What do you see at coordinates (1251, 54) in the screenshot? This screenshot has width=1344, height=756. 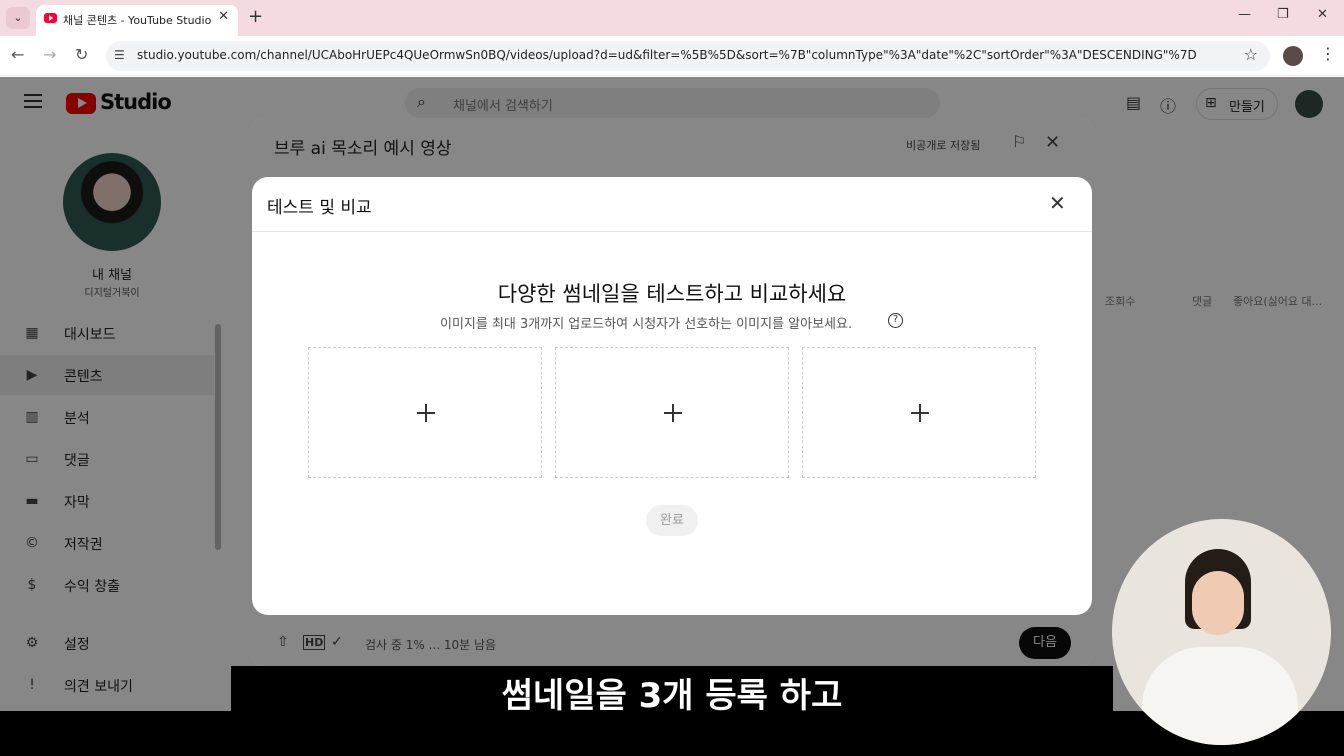 I see `bookmark-star-icon: ☆` at bounding box center [1251, 54].